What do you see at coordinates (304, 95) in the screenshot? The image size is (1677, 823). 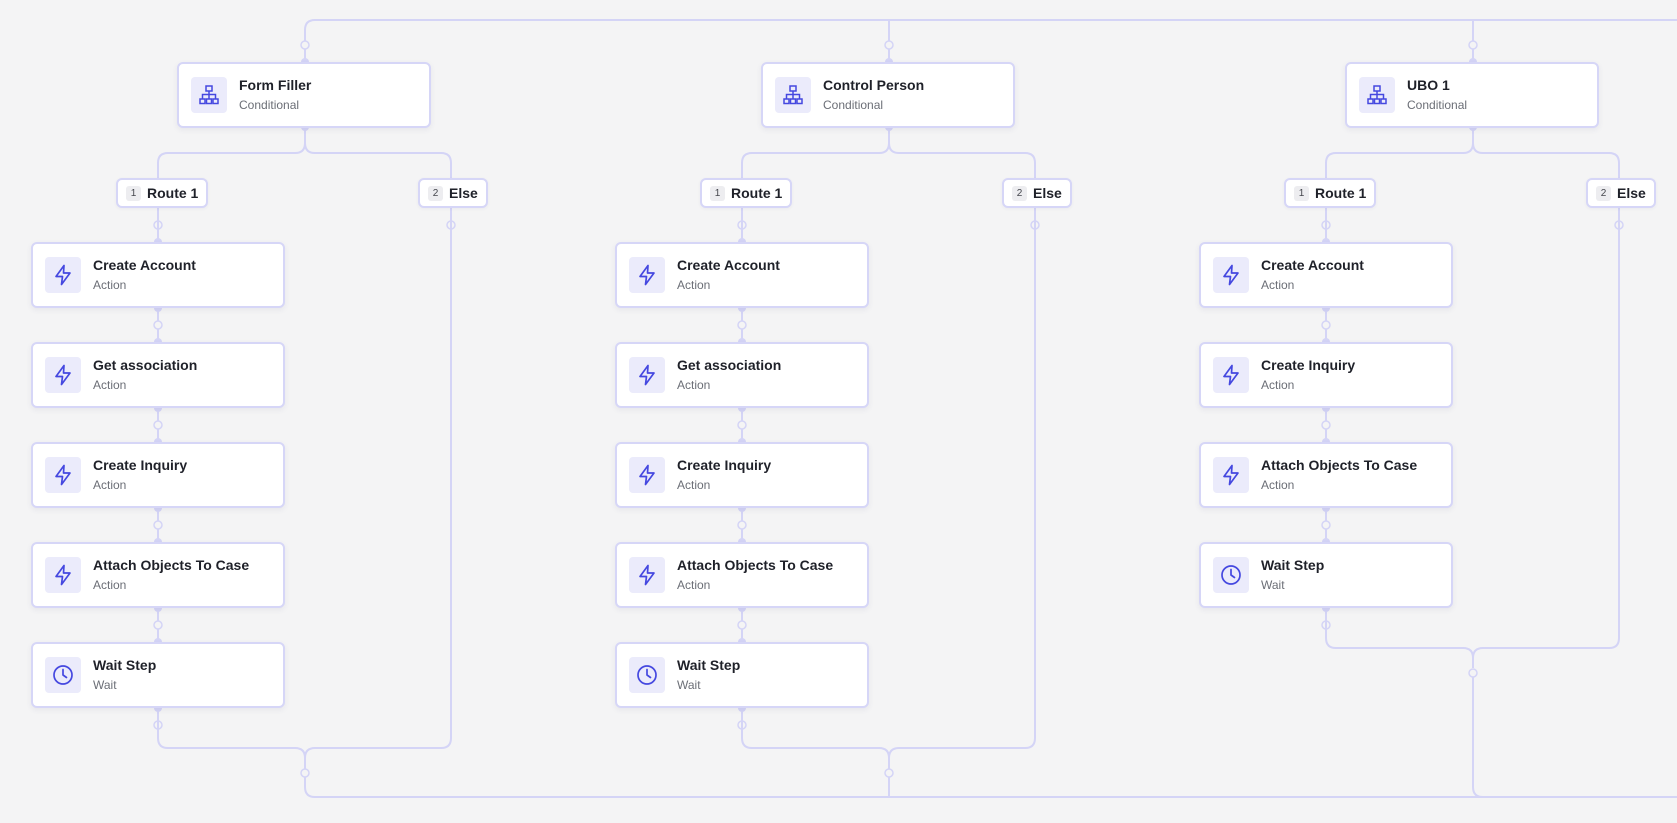 I see `conditional-node-form-filler: Form Filler Conditional` at bounding box center [304, 95].